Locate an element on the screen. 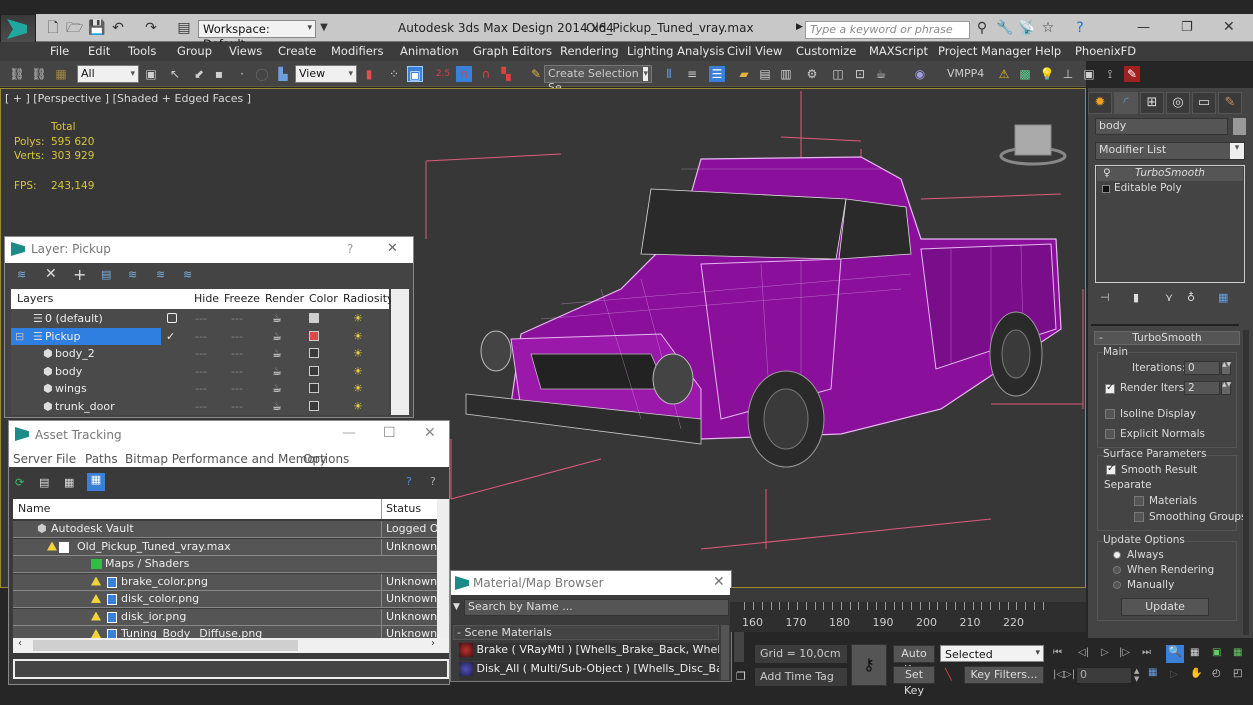 This screenshot has width=1253, height=705. save-scene-state-icon: ▣ is located at coordinates (1089, 74).